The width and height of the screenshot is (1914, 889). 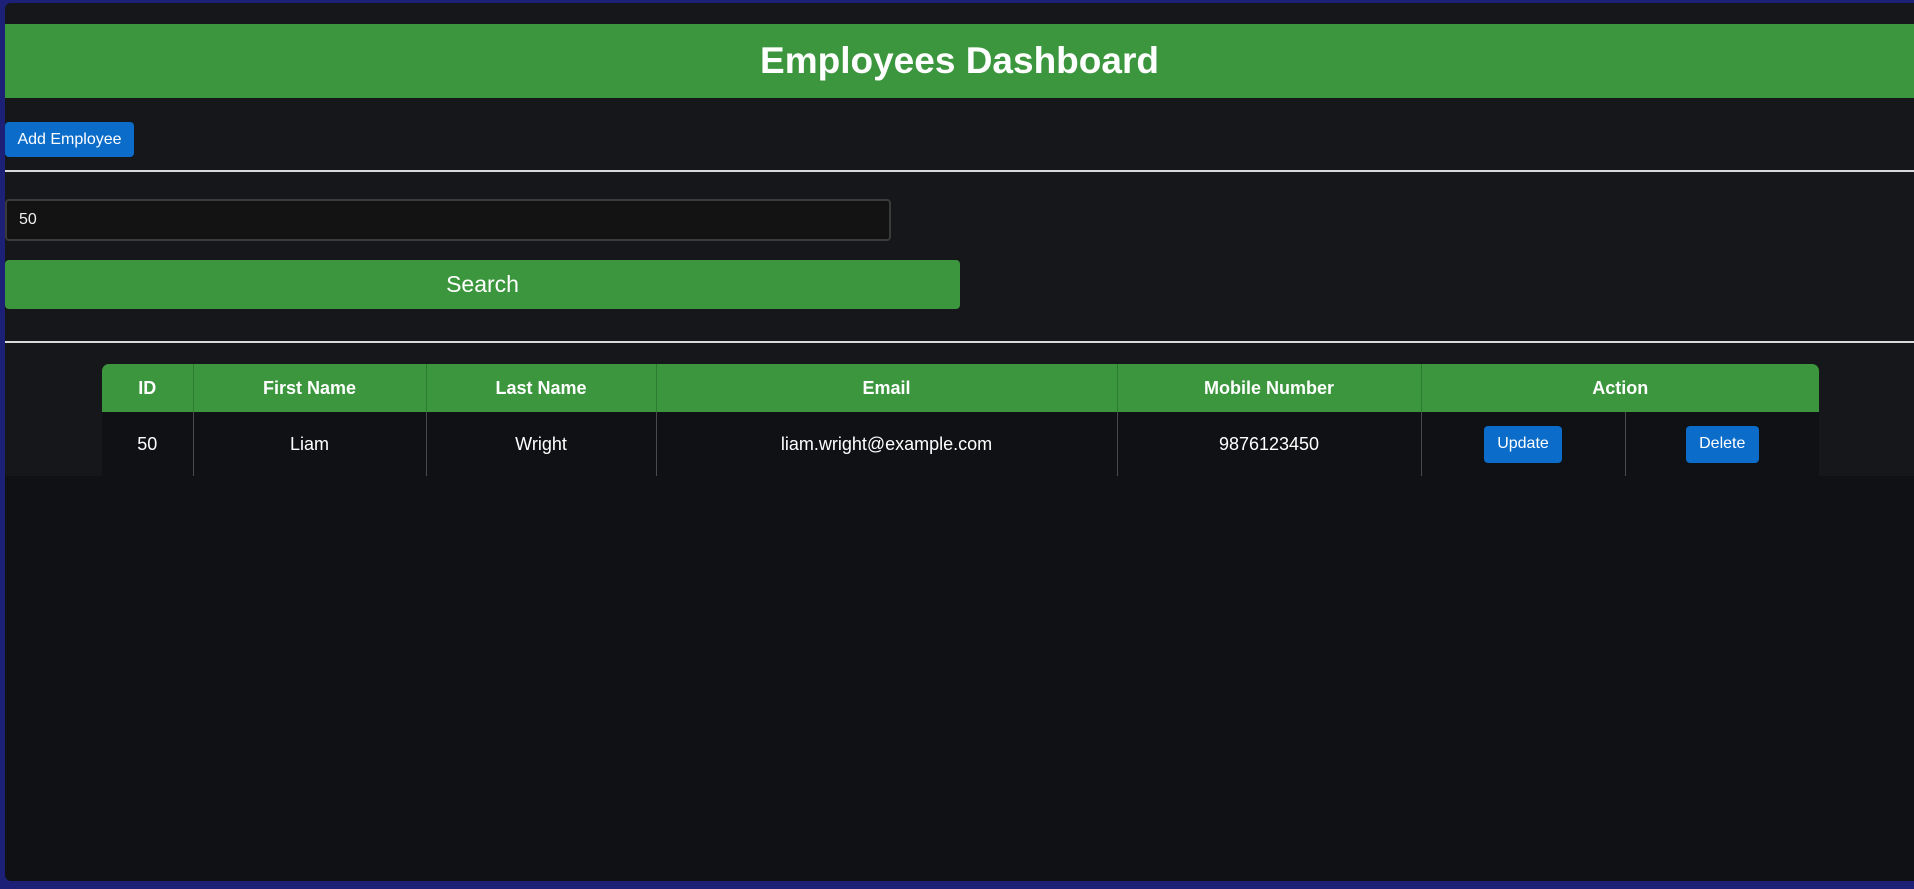 I want to click on delete-button: Delete, so click(x=1722, y=444).